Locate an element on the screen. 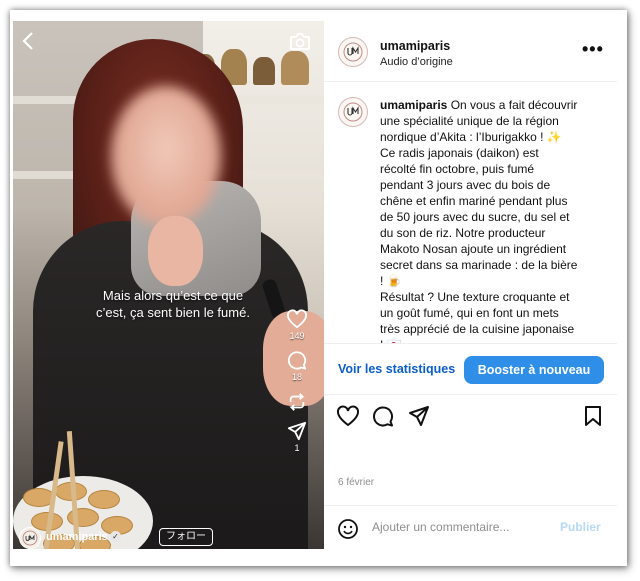 This screenshot has width=640, height=581. audio-label: Audio d’origine is located at coordinates (416, 62).